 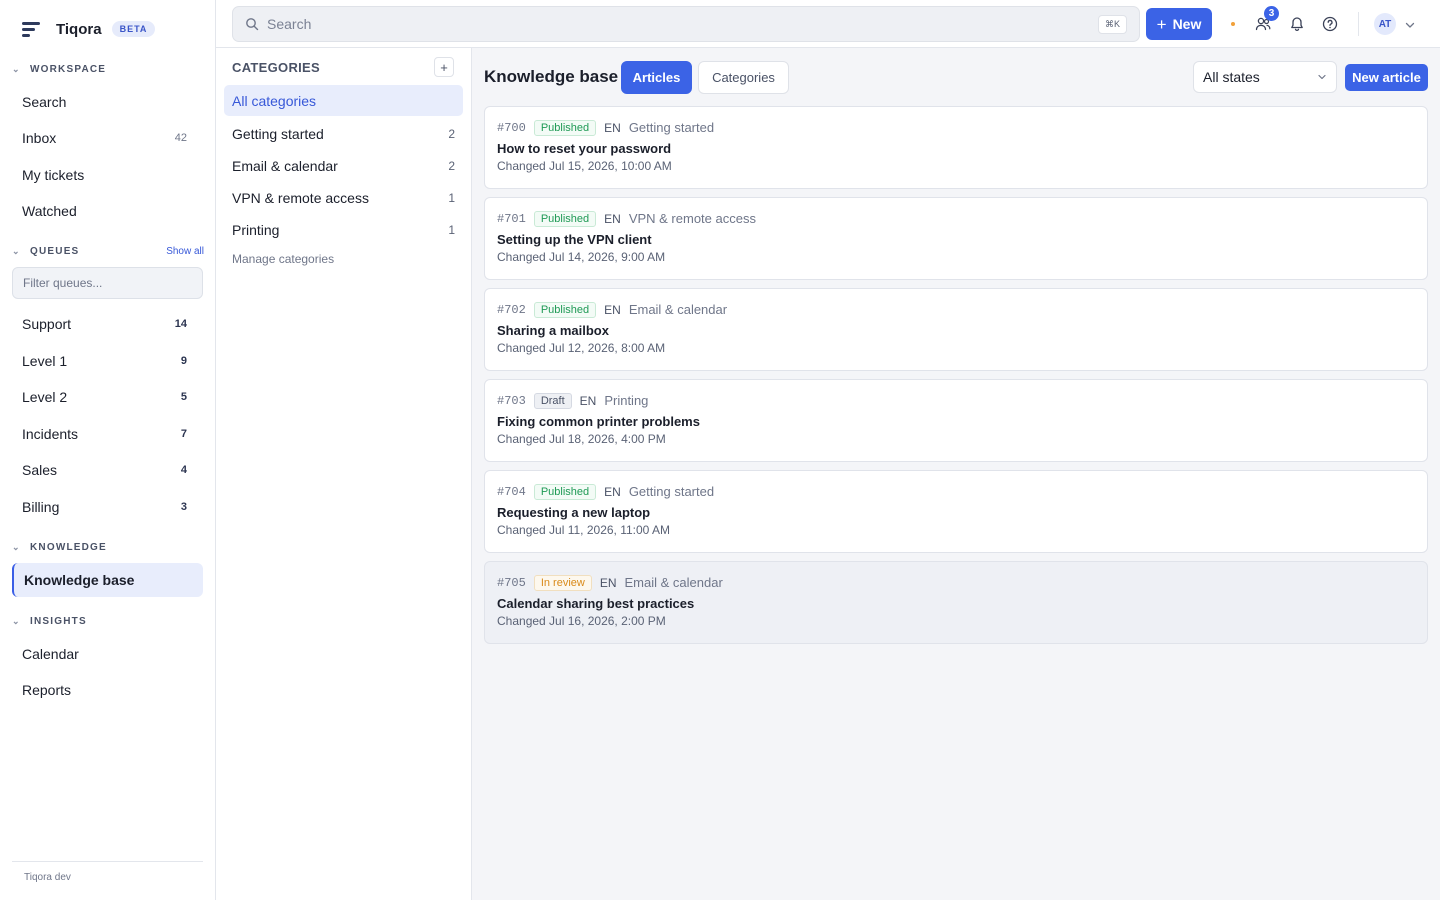 What do you see at coordinates (451, 165) in the screenshot?
I see `category-count: 2` at bounding box center [451, 165].